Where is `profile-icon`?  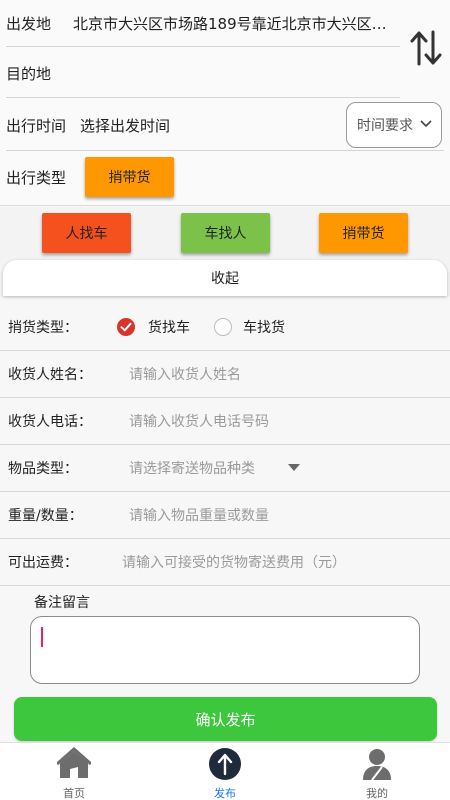 profile-icon is located at coordinates (377, 765).